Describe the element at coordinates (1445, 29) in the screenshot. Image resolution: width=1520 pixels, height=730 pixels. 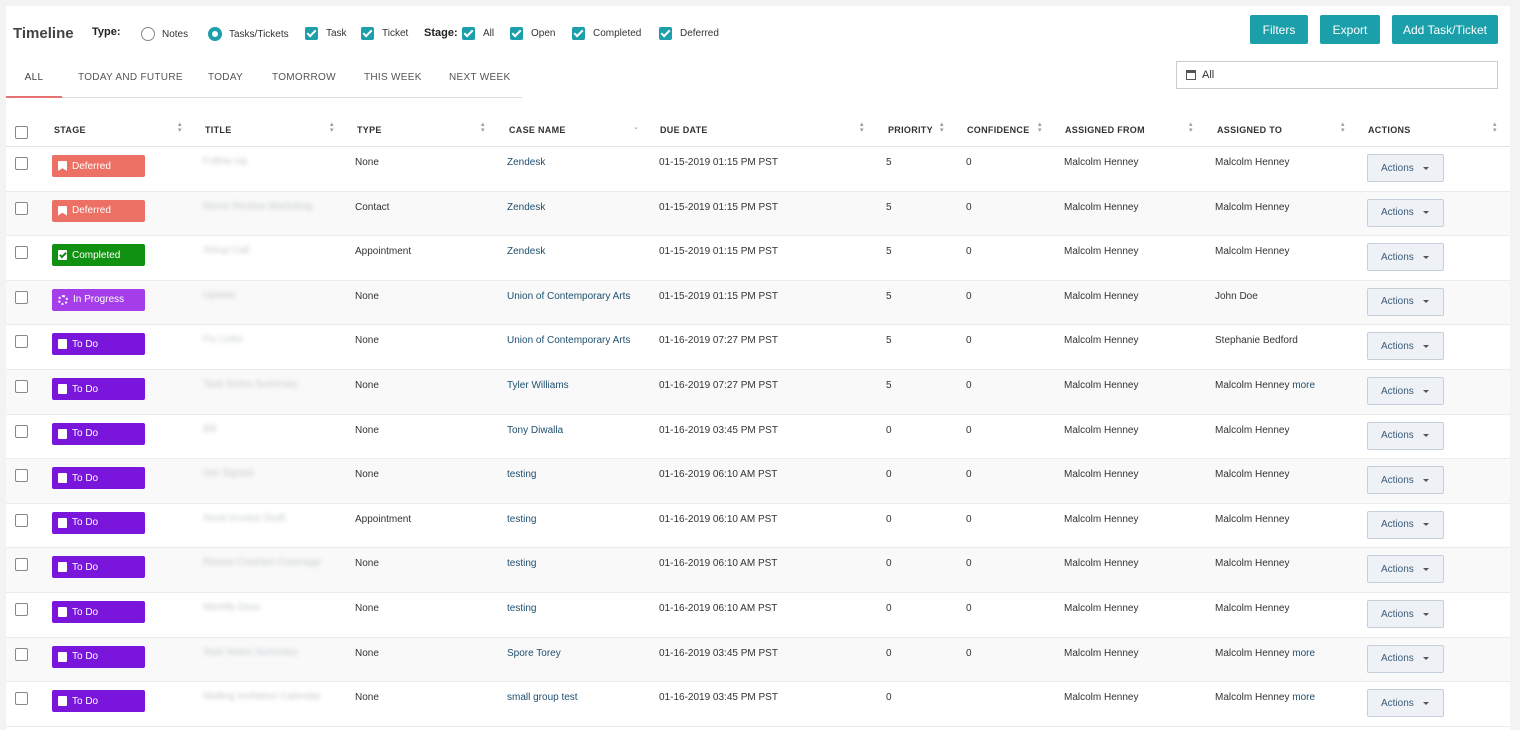
I see `add-task-ticket-button: Add Task/Ticket` at that location.